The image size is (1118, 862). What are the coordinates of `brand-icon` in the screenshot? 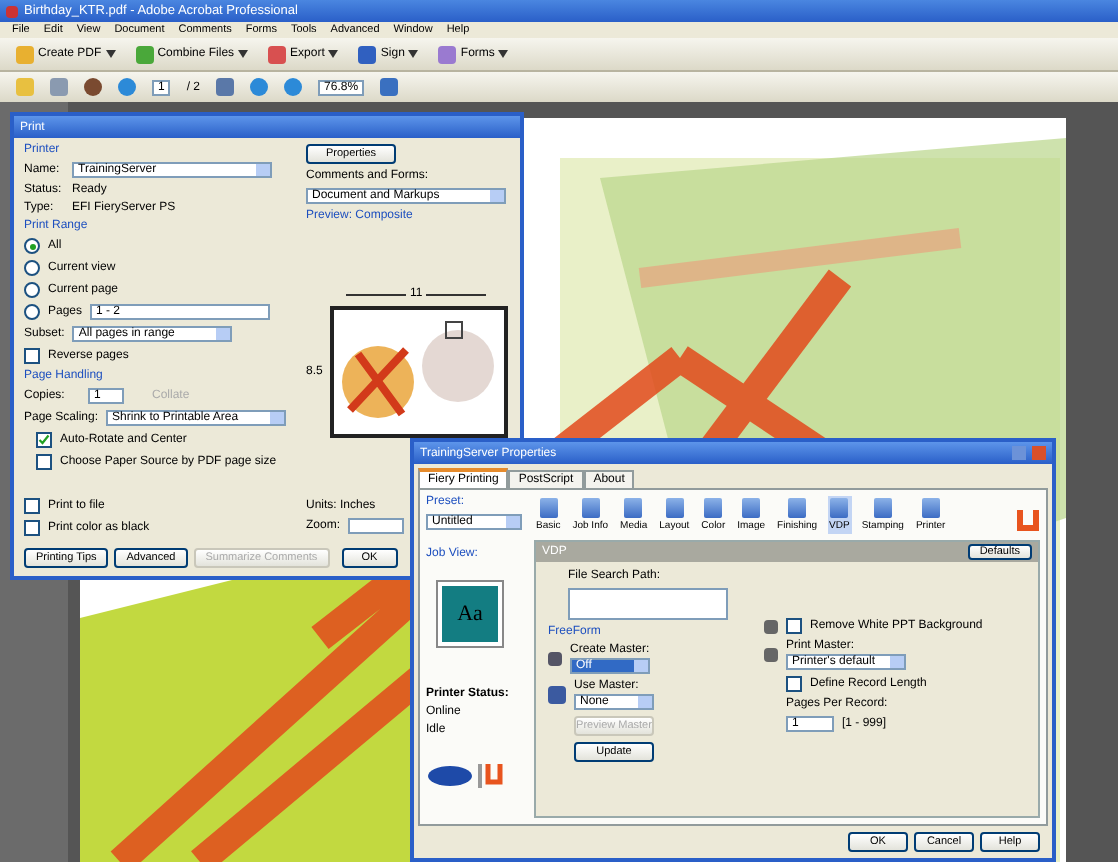 It's located at (1028, 520).